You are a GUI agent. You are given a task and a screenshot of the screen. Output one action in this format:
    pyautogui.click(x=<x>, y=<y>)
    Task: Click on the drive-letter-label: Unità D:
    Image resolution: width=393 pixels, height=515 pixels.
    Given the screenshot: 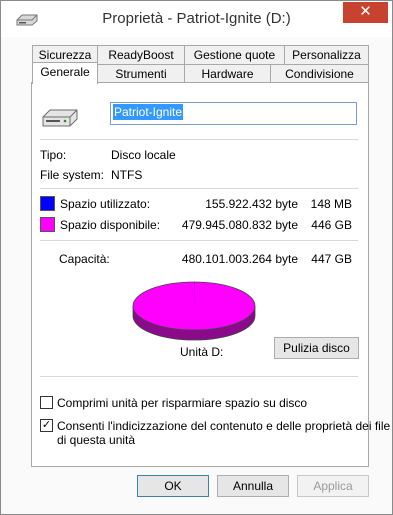 What is the action you would take?
    pyautogui.click(x=202, y=352)
    